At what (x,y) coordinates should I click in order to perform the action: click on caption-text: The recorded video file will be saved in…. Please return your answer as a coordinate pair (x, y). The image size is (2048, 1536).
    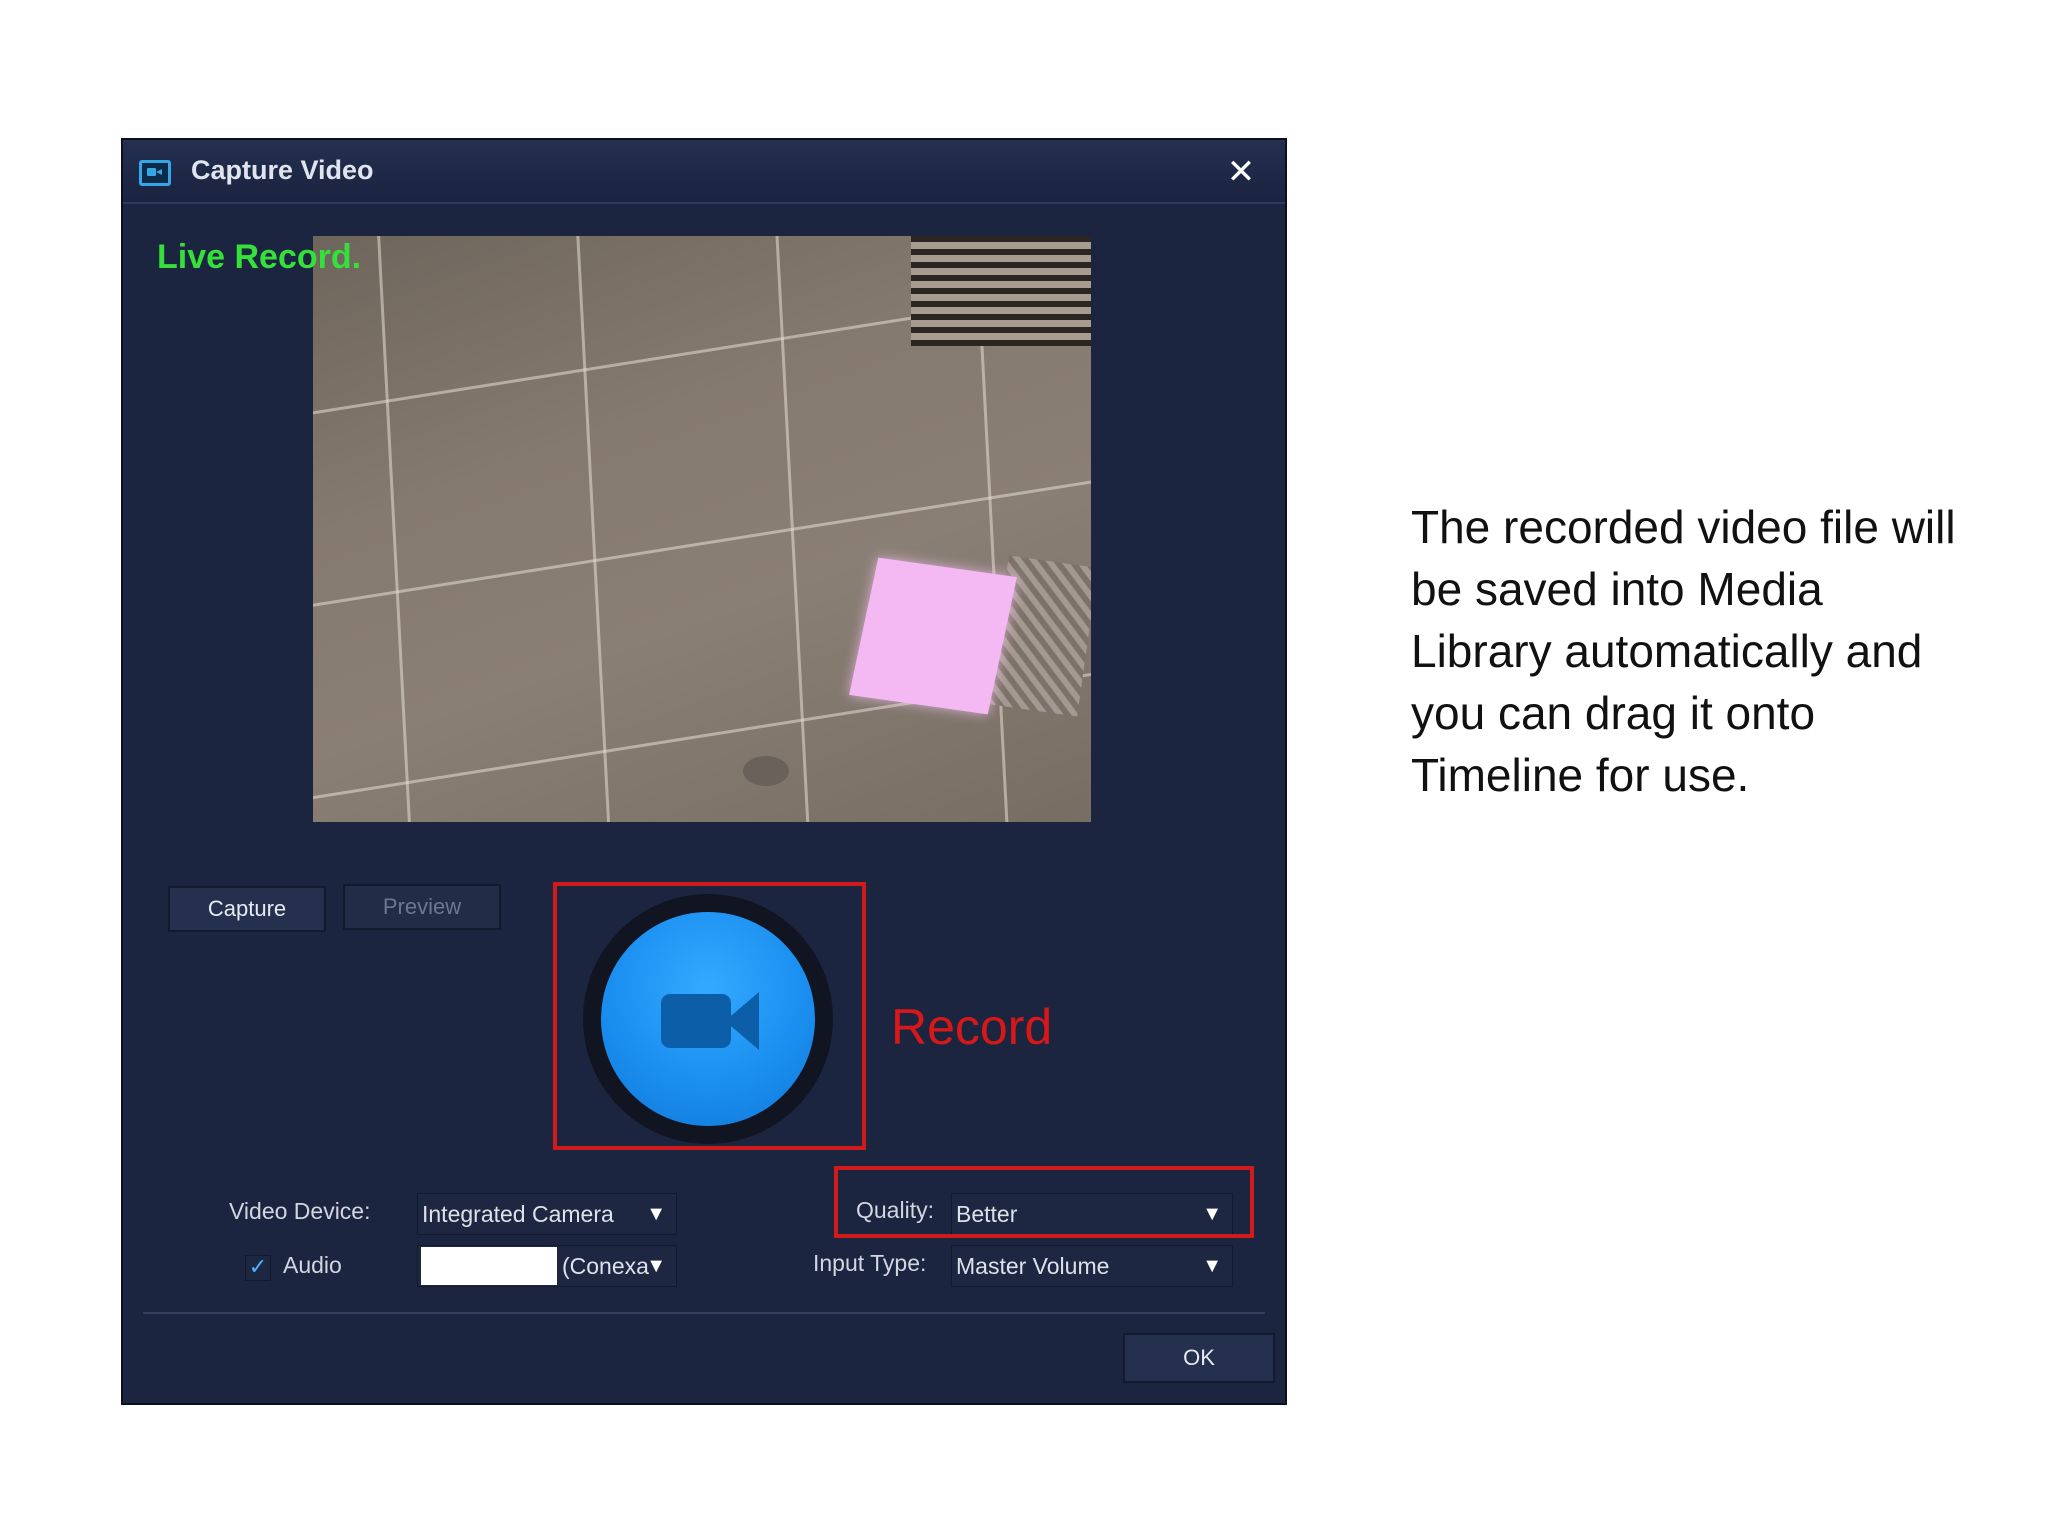
    Looking at the image, I should click on (1683, 651).